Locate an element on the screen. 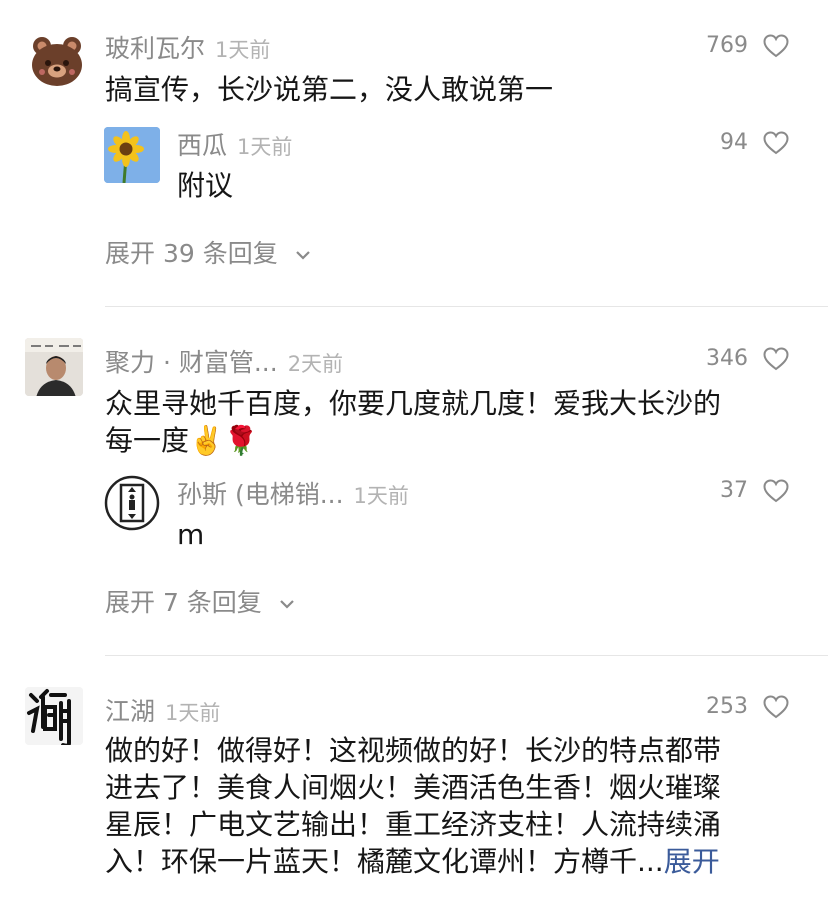 This screenshot has width=828, height=902. reply-author: 西瓜 1天前 is located at coordinates (234, 144).